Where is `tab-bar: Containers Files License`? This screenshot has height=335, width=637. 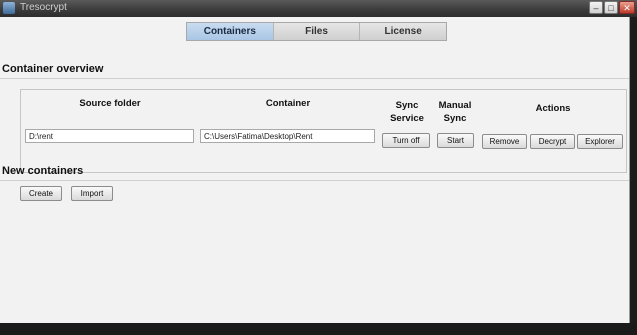
tab-bar: Containers Files License is located at coordinates (316, 31).